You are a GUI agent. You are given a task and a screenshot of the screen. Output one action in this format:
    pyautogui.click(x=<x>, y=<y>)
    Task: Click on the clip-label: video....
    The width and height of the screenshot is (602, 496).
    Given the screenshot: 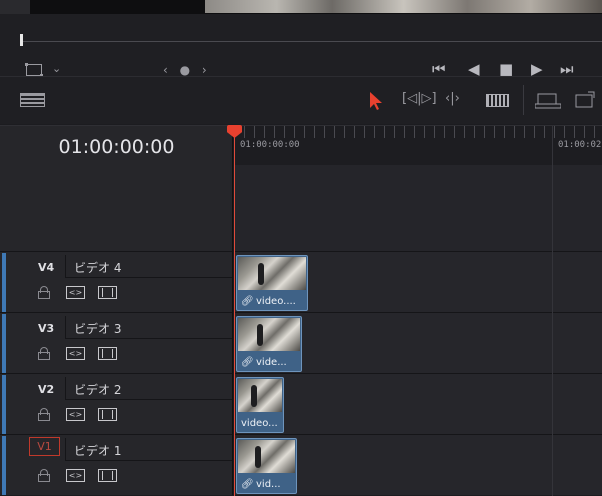 What is the action you would take?
    pyautogui.click(x=276, y=301)
    